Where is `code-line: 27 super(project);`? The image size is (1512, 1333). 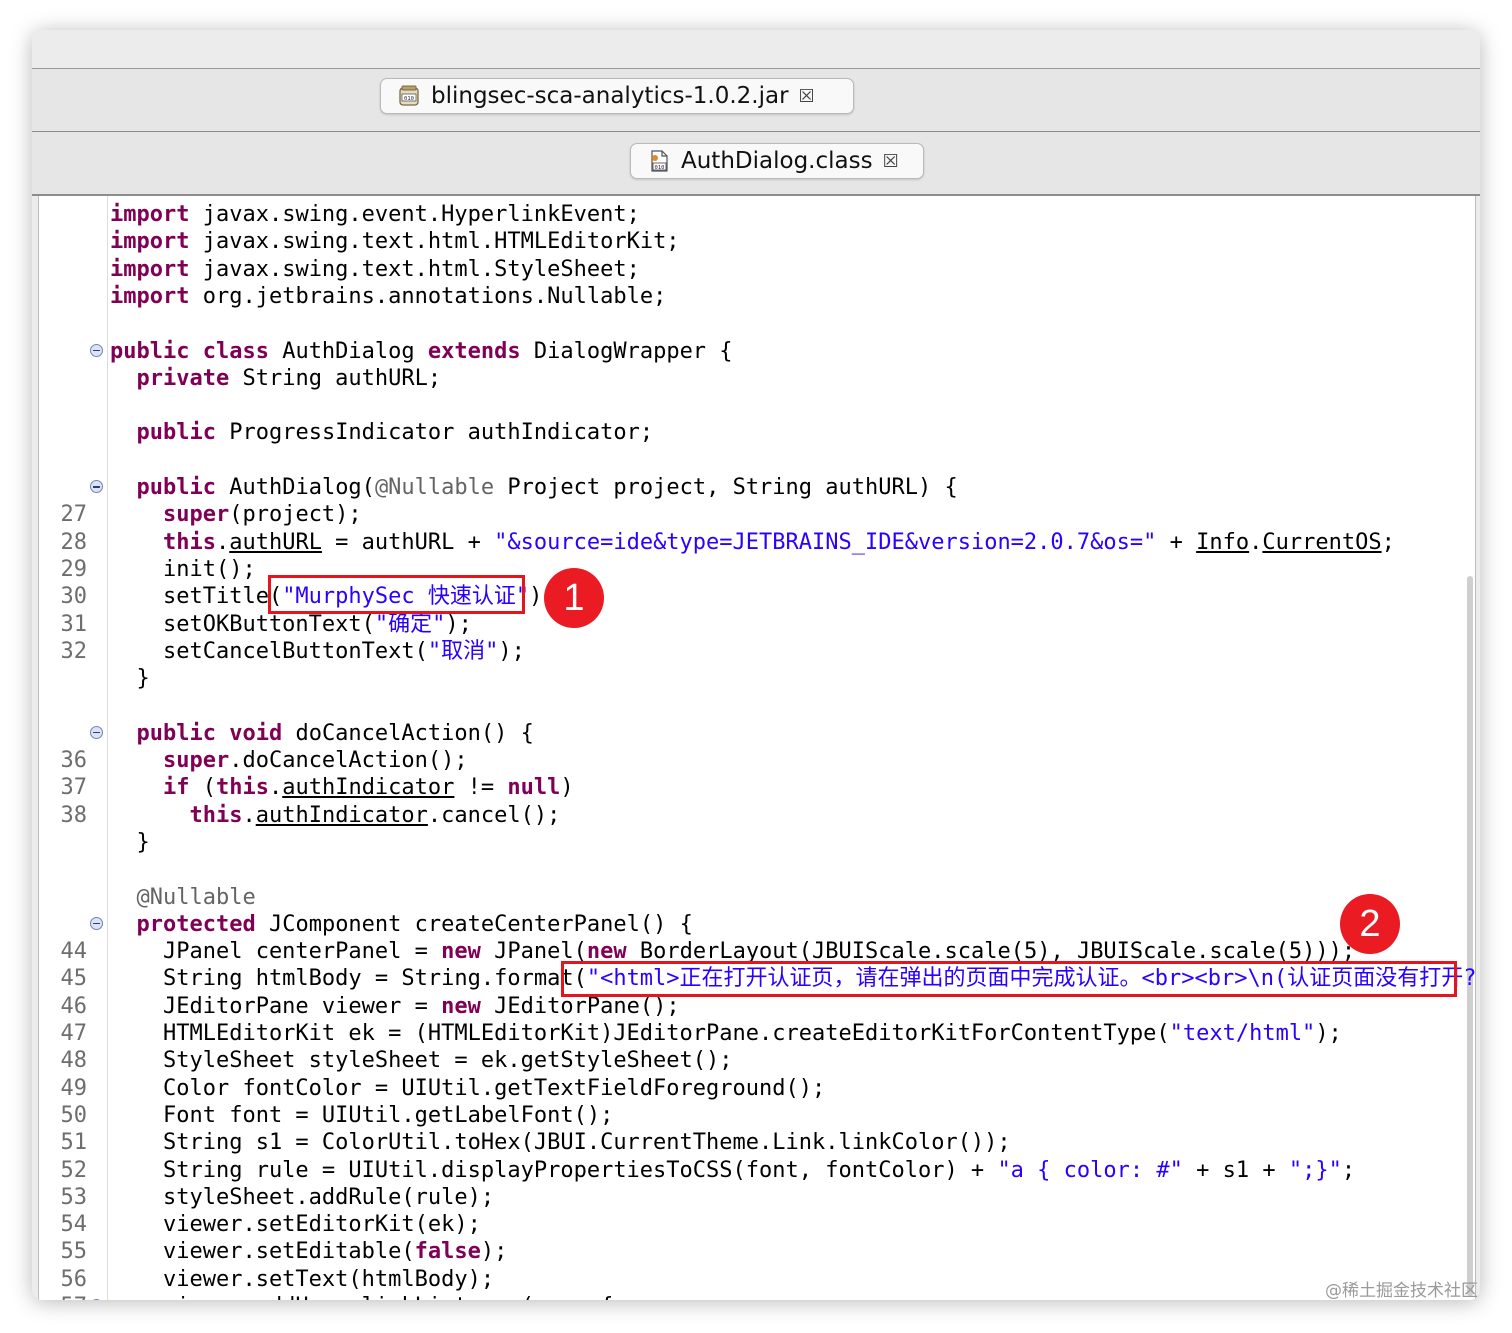
code-line: 27 super(project); is located at coordinates (757, 514).